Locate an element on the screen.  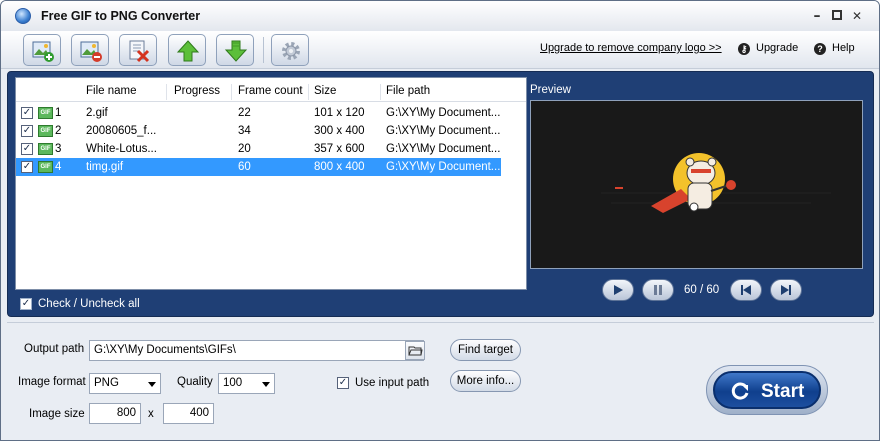
title-bar: Free GIF to PNG Converter – ✕ is located at coordinates (440, 16).